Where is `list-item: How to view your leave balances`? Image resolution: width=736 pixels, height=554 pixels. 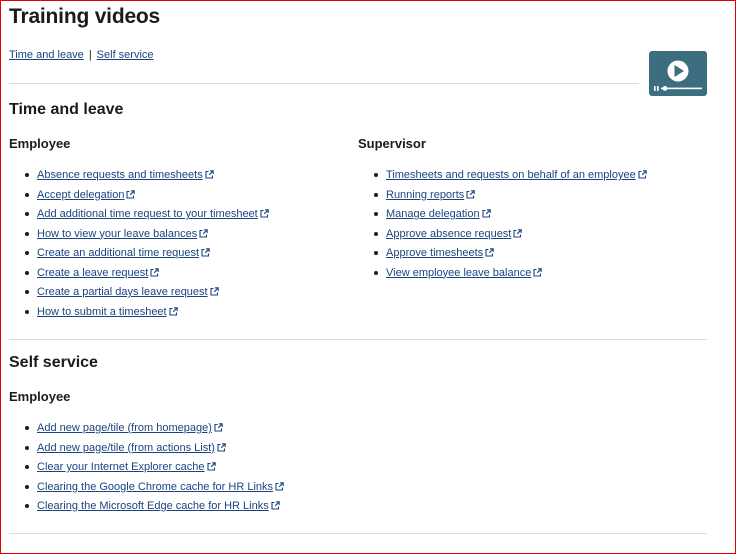 list-item: How to view your leave balances is located at coordinates (179, 237).